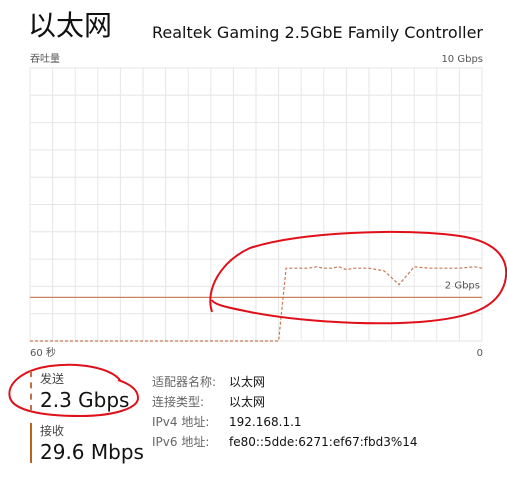 This screenshot has width=507, height=486. I want to click on send-stat: 发送 2.3 Gbps, so click(80, 391).